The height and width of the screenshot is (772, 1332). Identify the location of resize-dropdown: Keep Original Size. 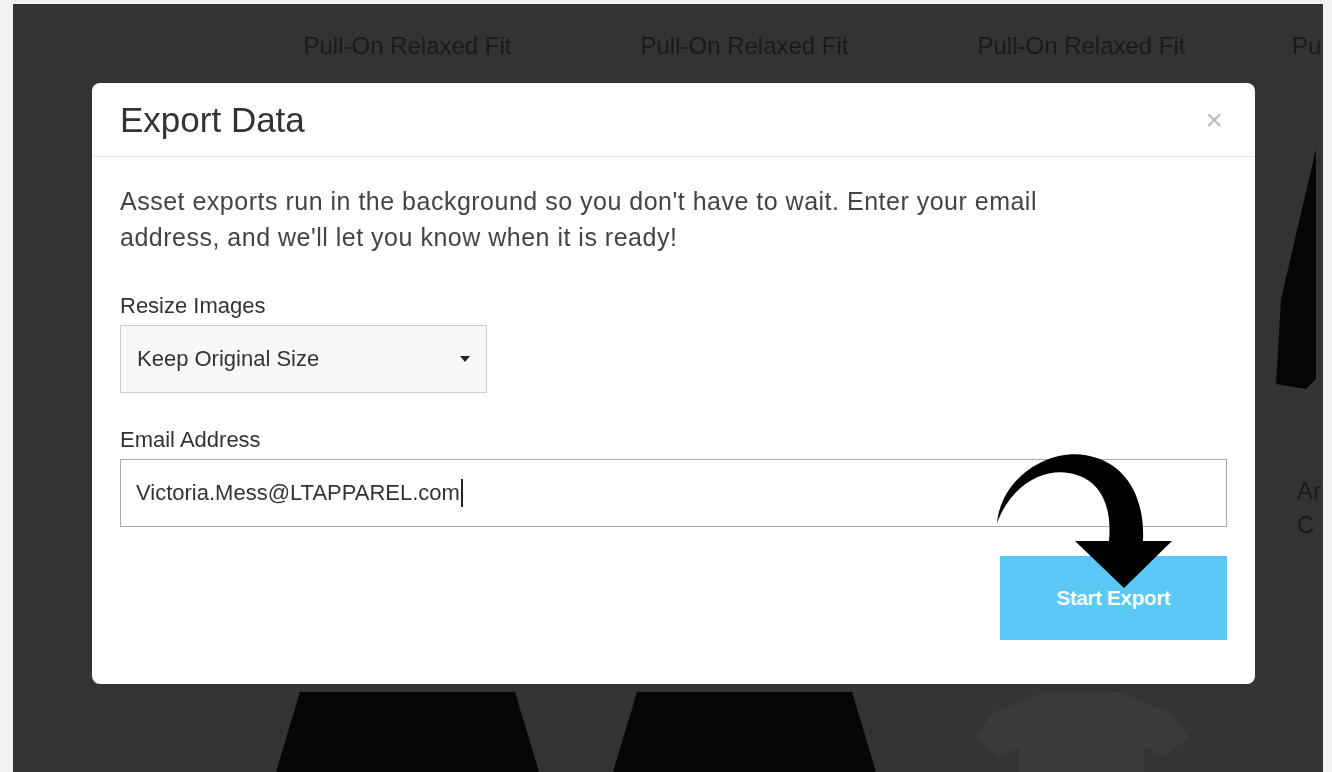
(303, 359).